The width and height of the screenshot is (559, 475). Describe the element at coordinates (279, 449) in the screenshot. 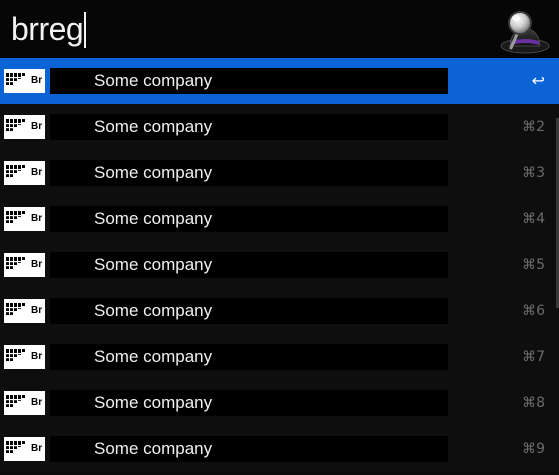

I see `result-row: Br Some company ⌘9` at that location.